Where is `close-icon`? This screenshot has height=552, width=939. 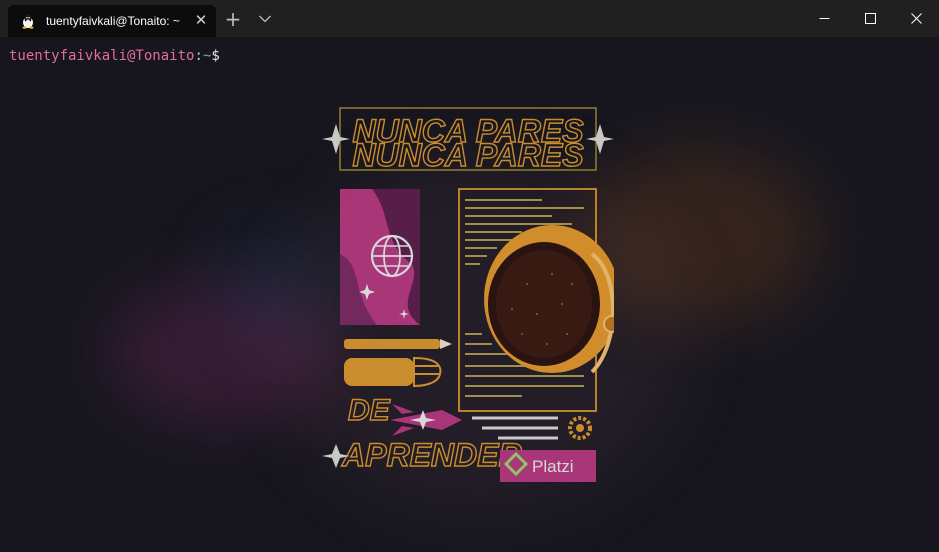 close-icon is located at coordinates (916, 18).